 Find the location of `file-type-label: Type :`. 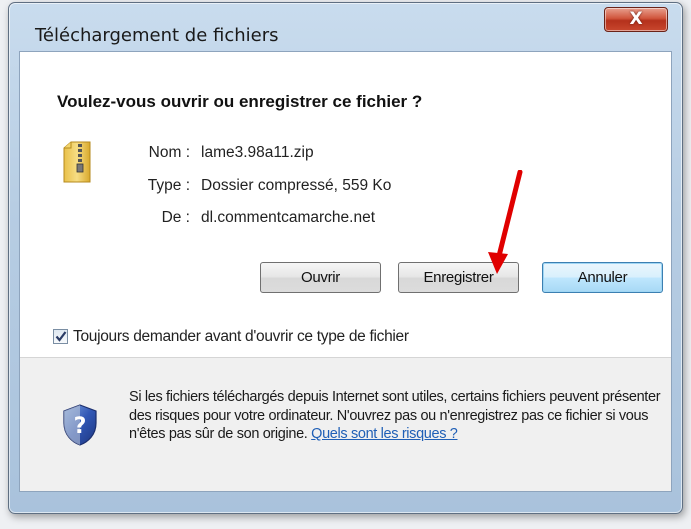

file-type-label: Type : is located at coordinates (168, 185).